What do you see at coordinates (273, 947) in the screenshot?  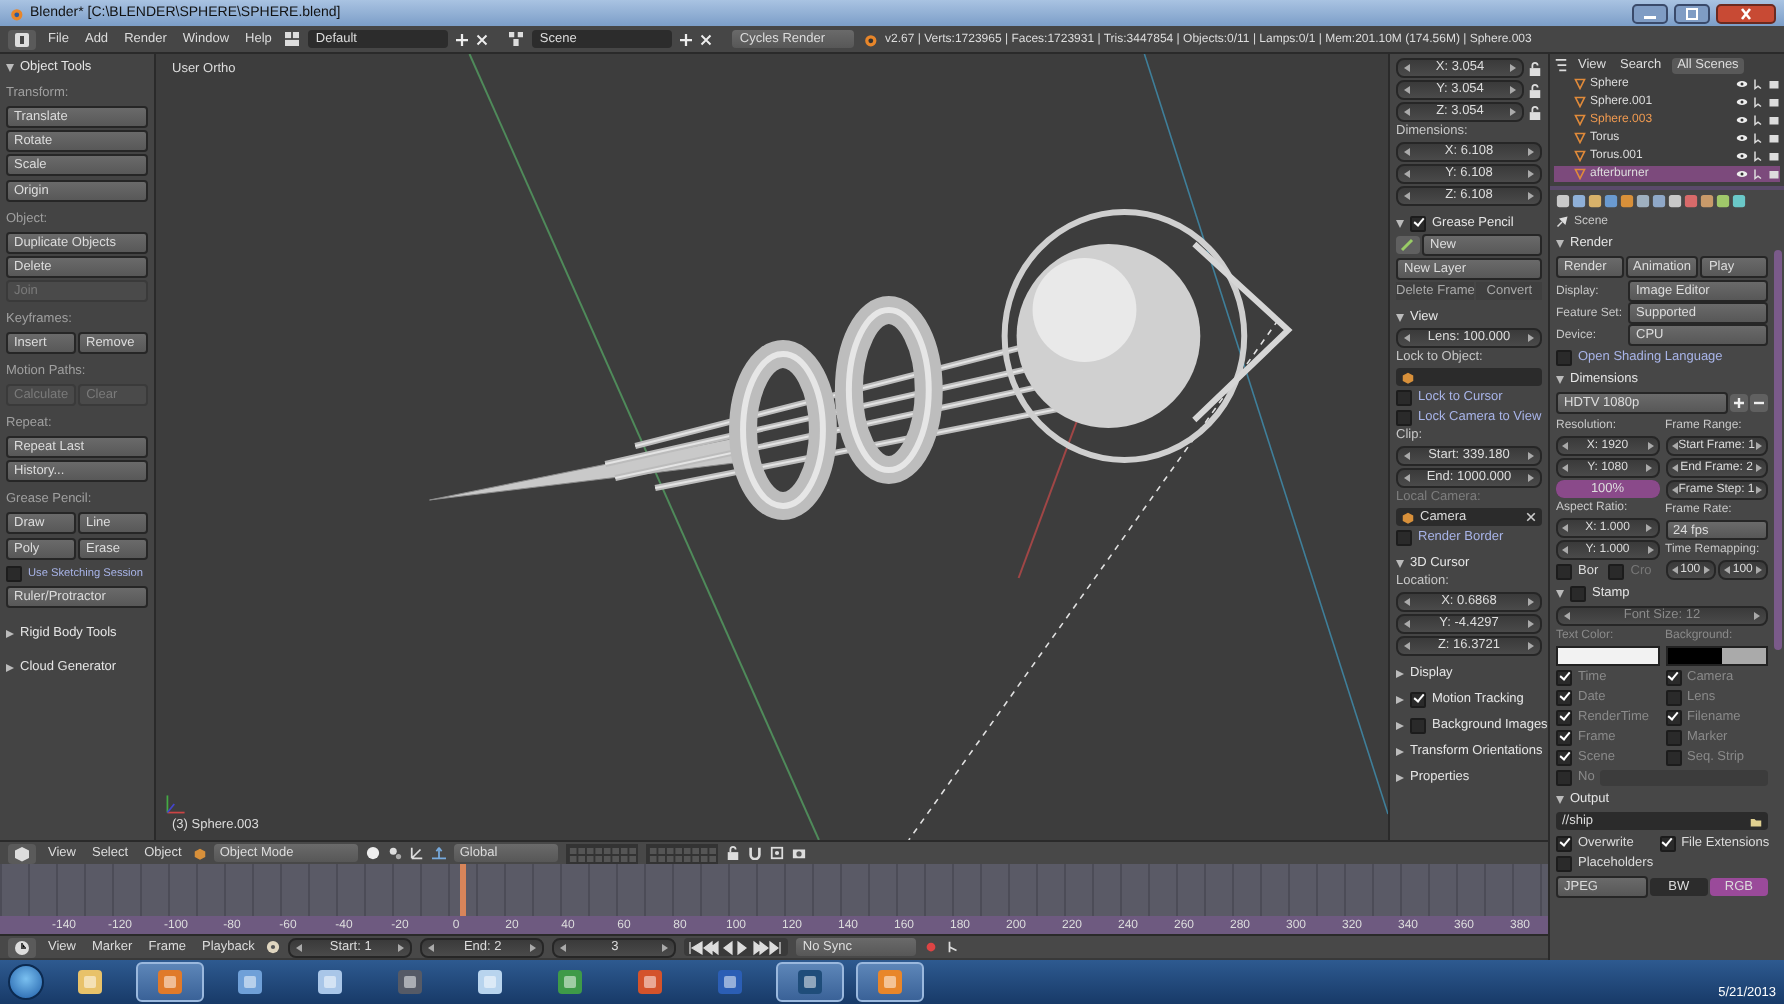 I see `preview-range-icon` at bounding box center [273, 947].